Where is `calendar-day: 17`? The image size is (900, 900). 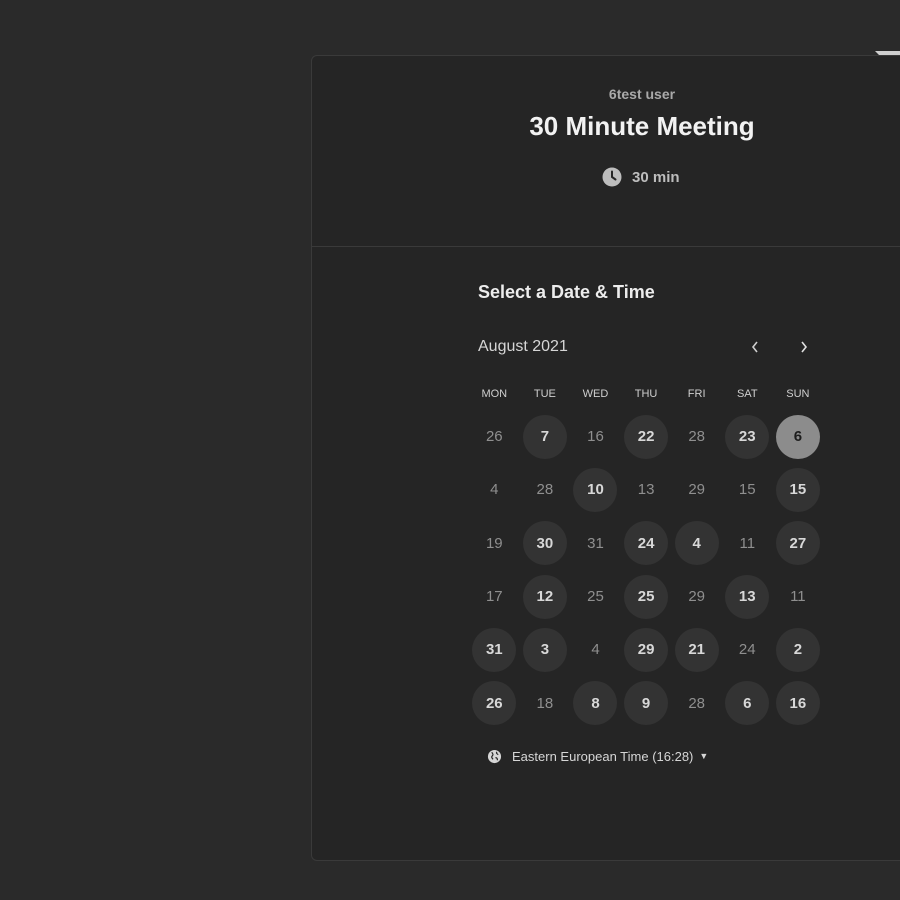
calendar-day: 17 is located at coordinates (494, 597).